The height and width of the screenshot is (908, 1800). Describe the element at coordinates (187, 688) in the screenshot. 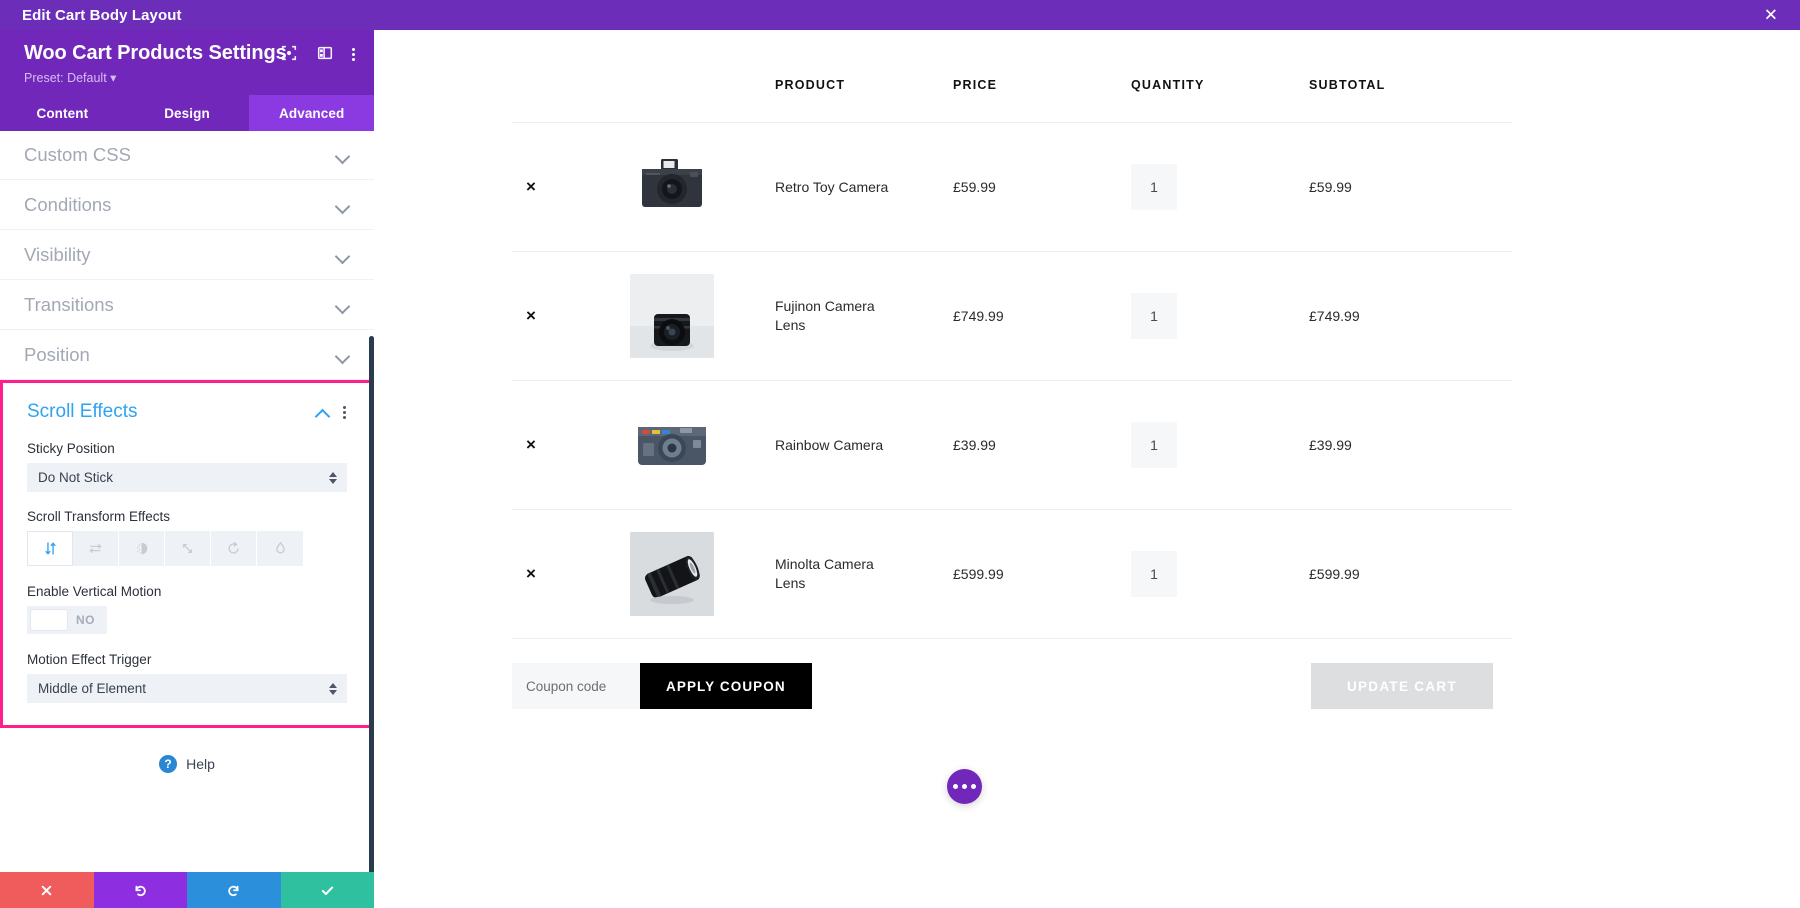

I see `motion-effect-trigger-select: Middle of Element` at that location.